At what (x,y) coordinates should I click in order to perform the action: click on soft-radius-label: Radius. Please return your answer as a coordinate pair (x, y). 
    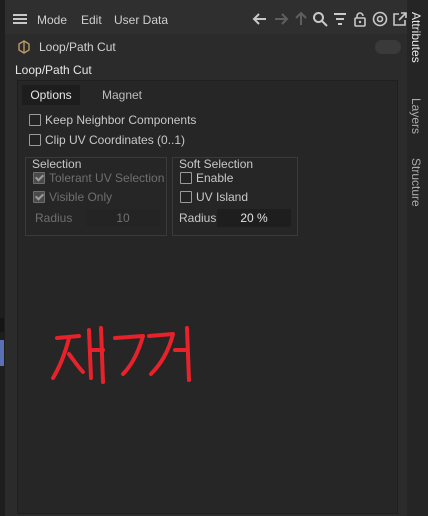
    Looking at the image, I should click on (198, 218).